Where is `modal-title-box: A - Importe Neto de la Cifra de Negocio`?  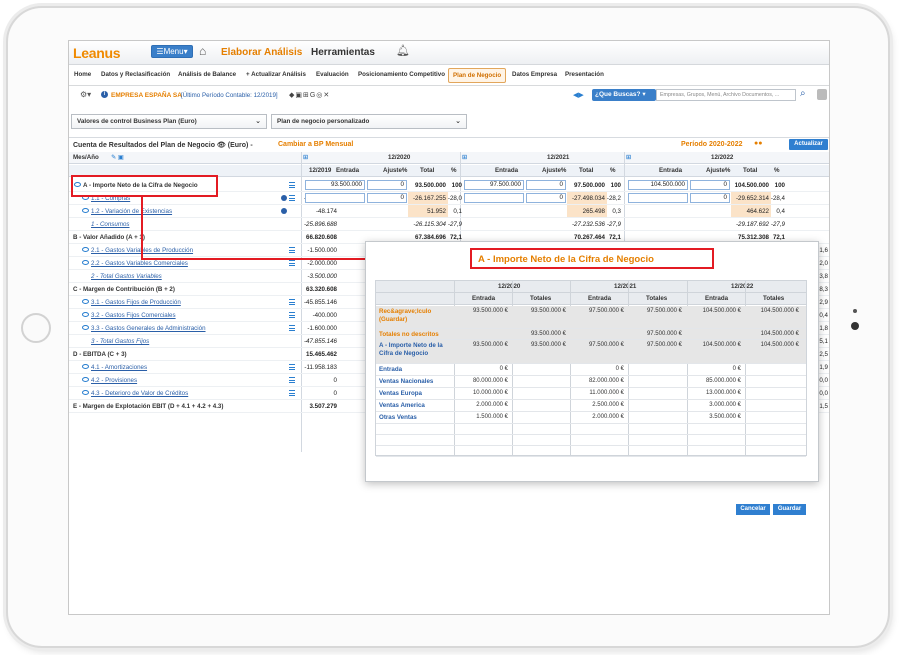
modal-title-box: A - Importe Neto de la Cifra de Negocio is located at coordinates (592, 258).